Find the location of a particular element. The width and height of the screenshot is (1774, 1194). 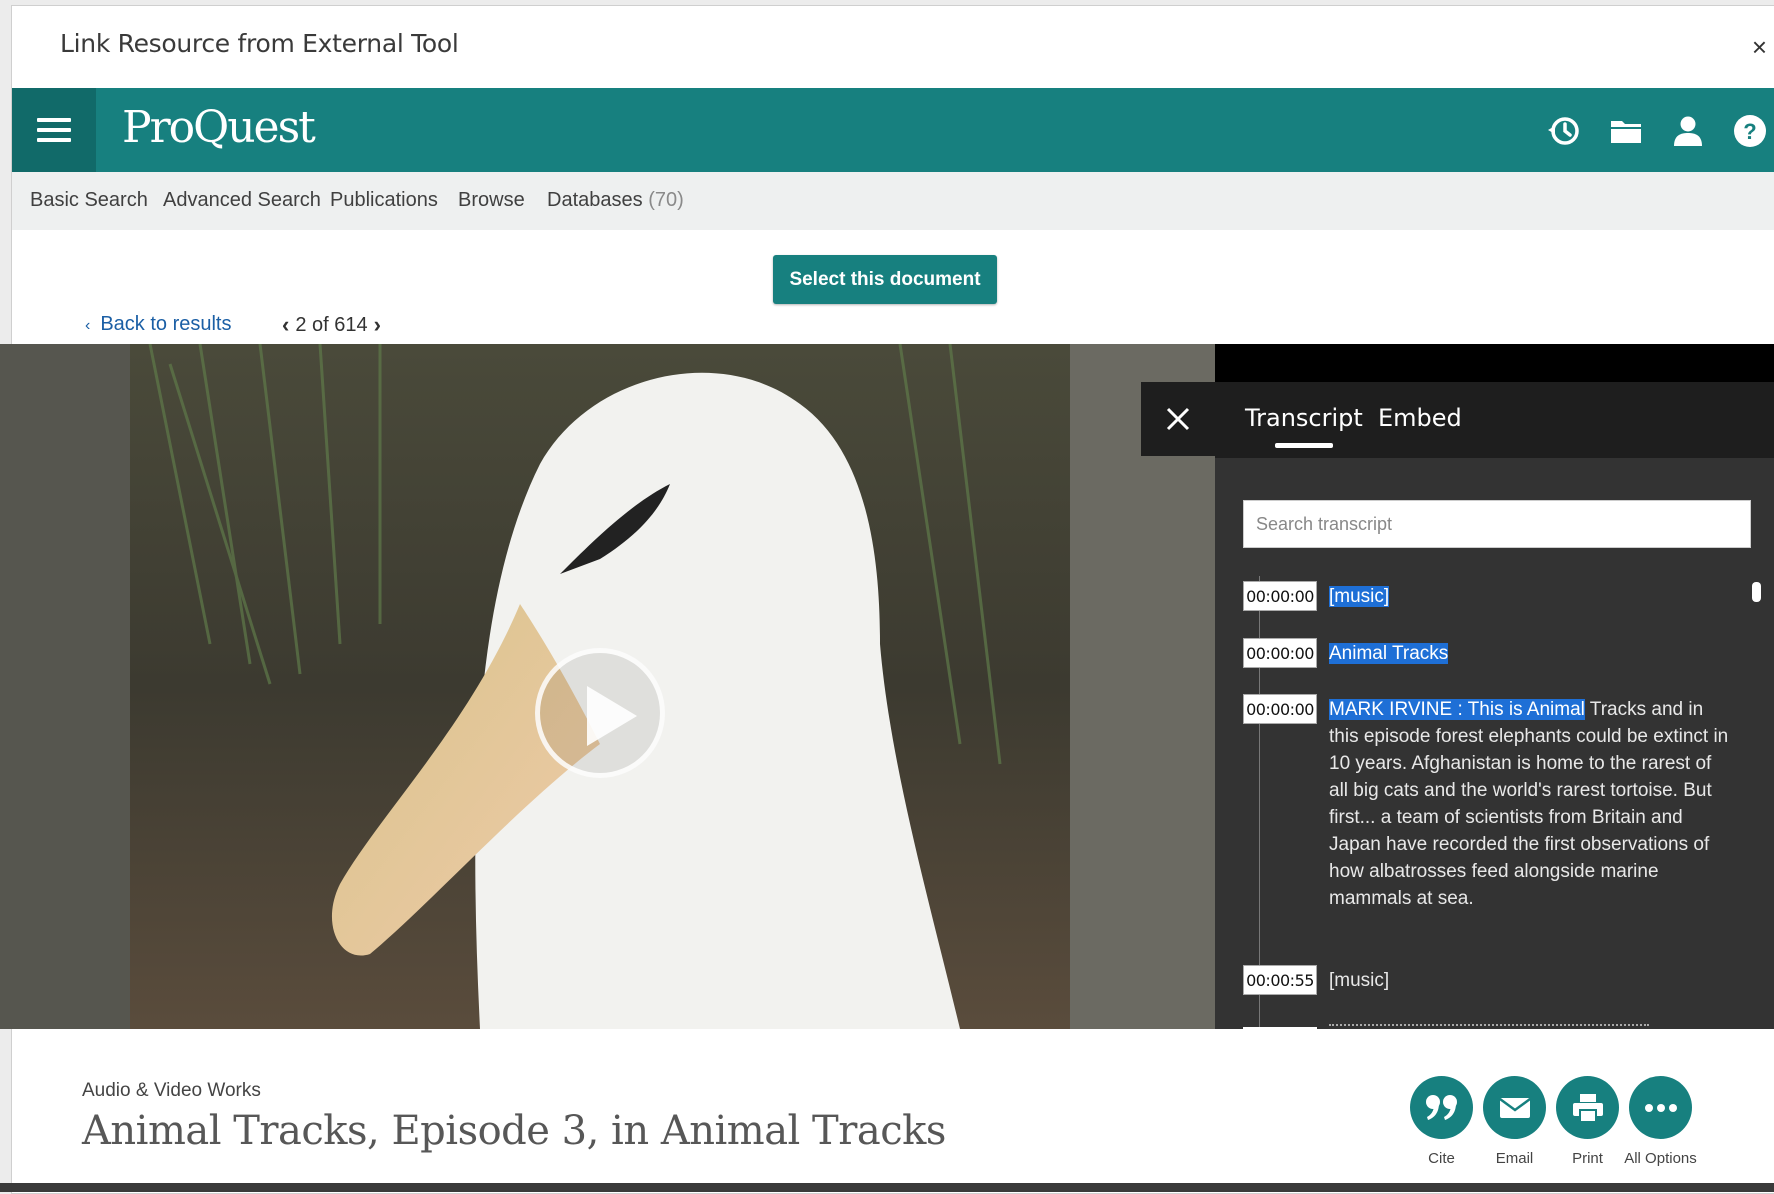

document-type: Audio & Video Works is located at coordinates (171, 1090).